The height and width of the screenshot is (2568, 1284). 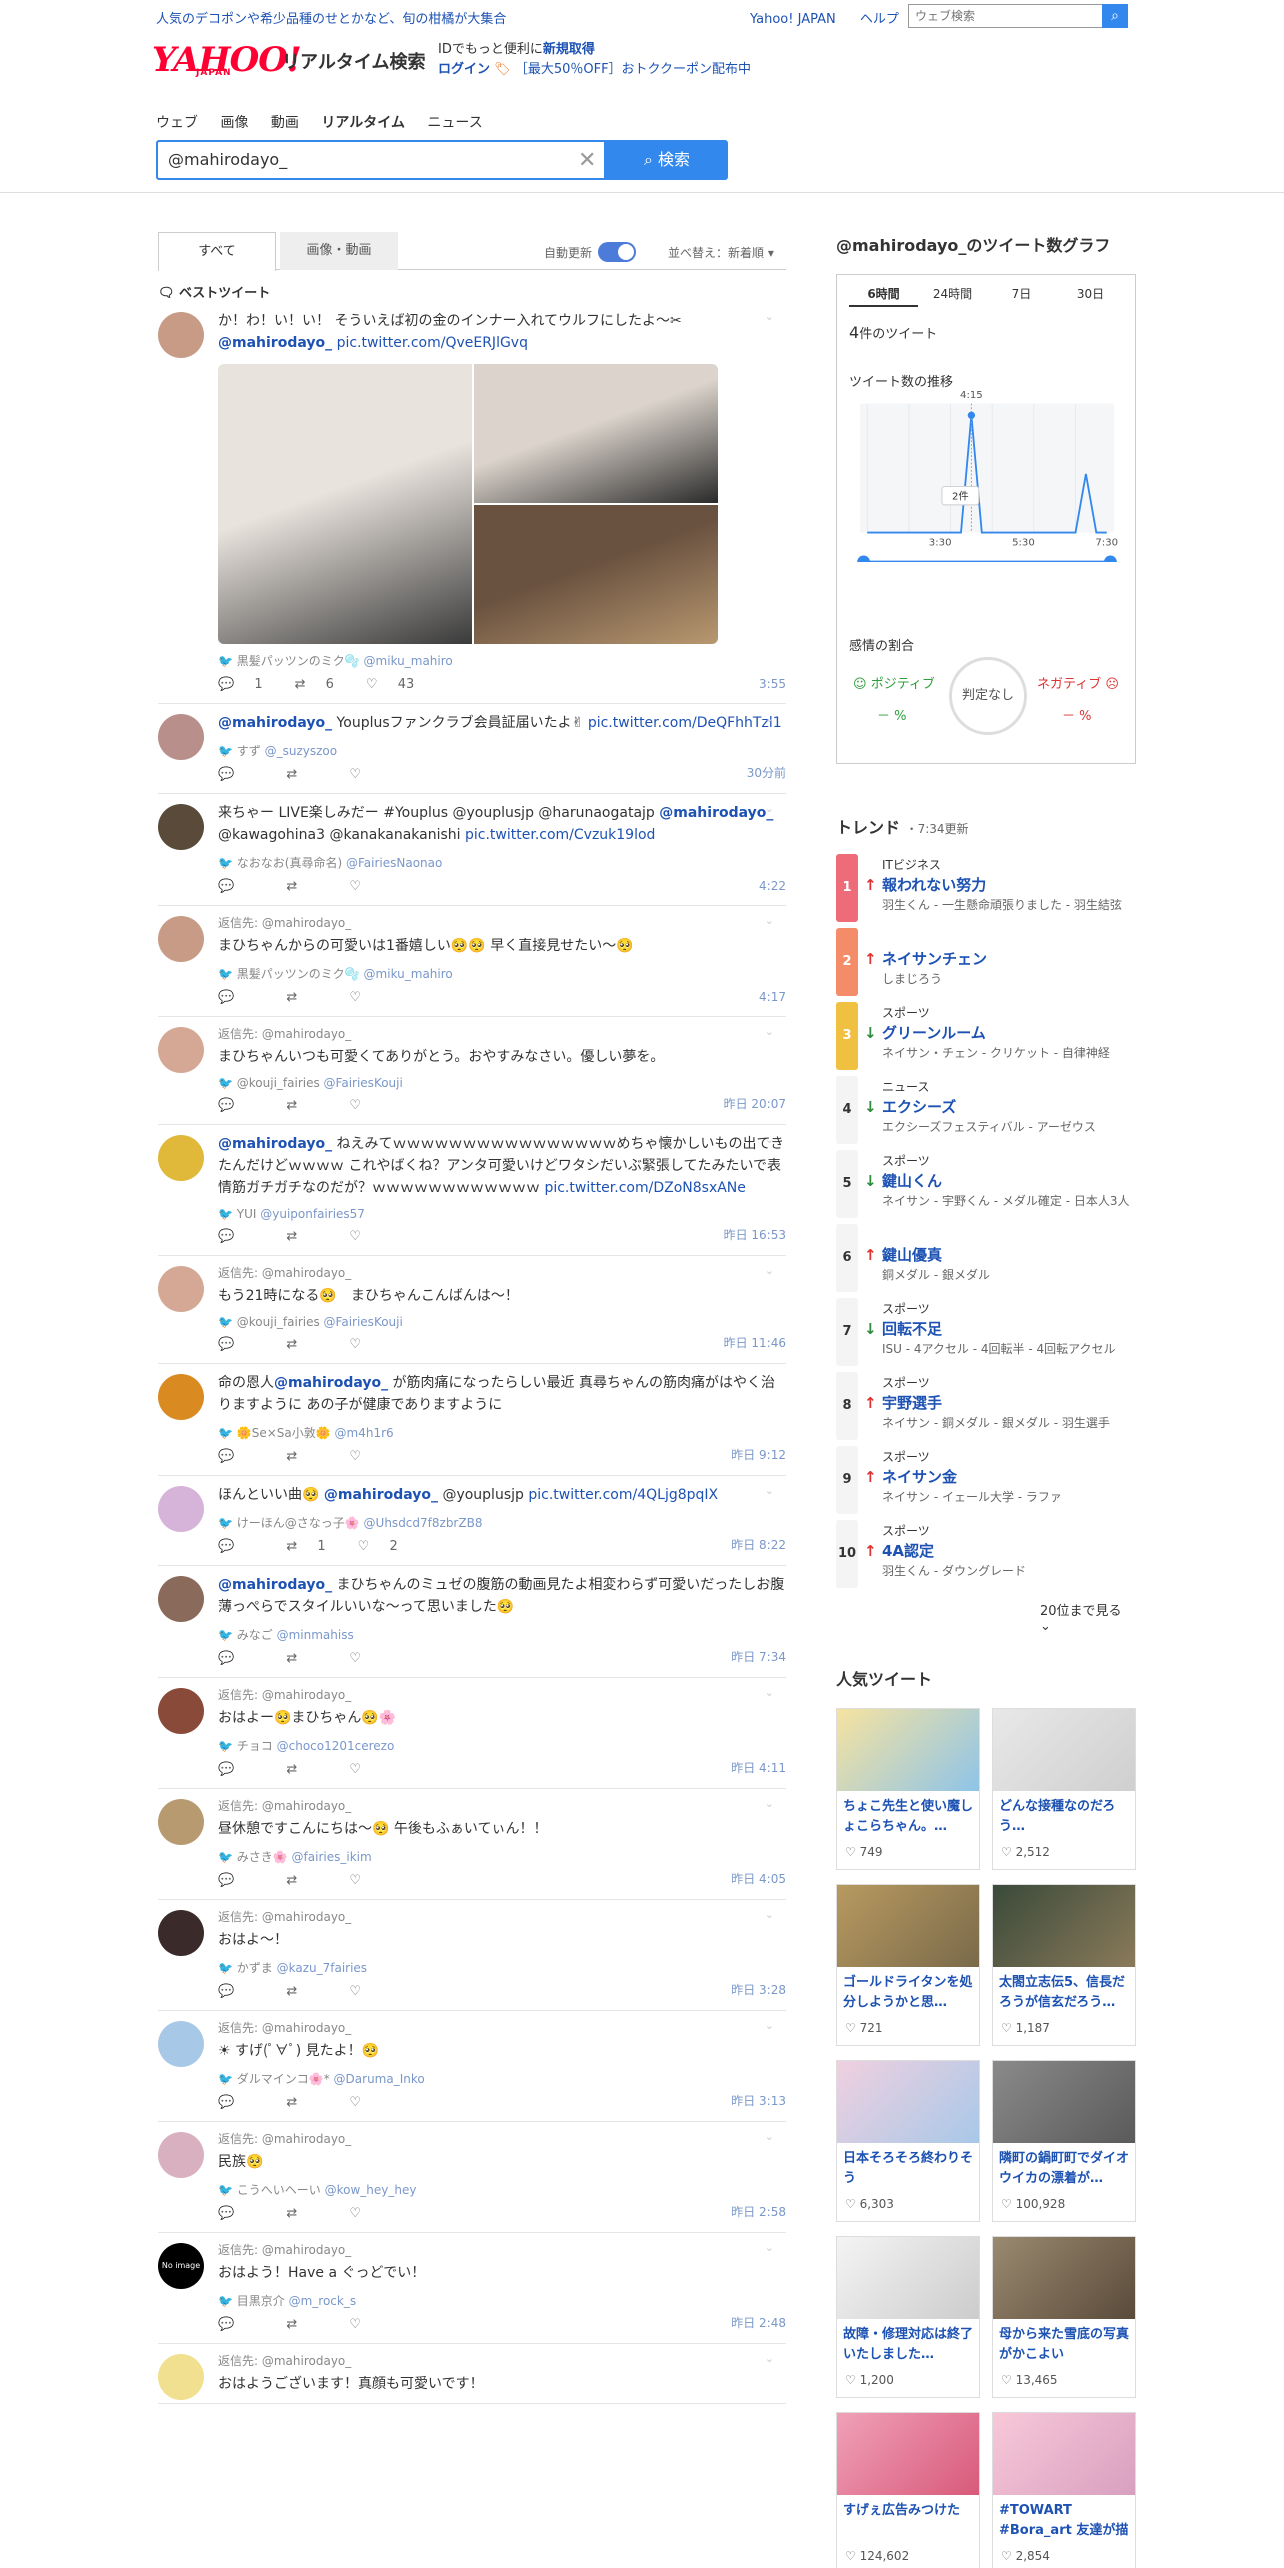 What do you see at coordinates (908, 1789) in the screenshot?
I see `popular-tweet-card: ちょこ先生と使い魔しょこらちゃん。… ♡ 749` at bounding box center [908, 1789].